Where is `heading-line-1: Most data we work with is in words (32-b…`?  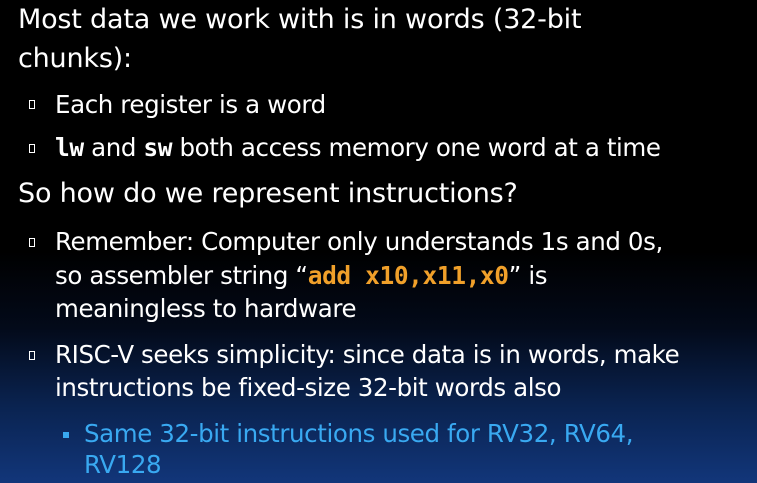 heading-line-1: Most data we work with is in words (32-b… is located at coordinates (300, 19).